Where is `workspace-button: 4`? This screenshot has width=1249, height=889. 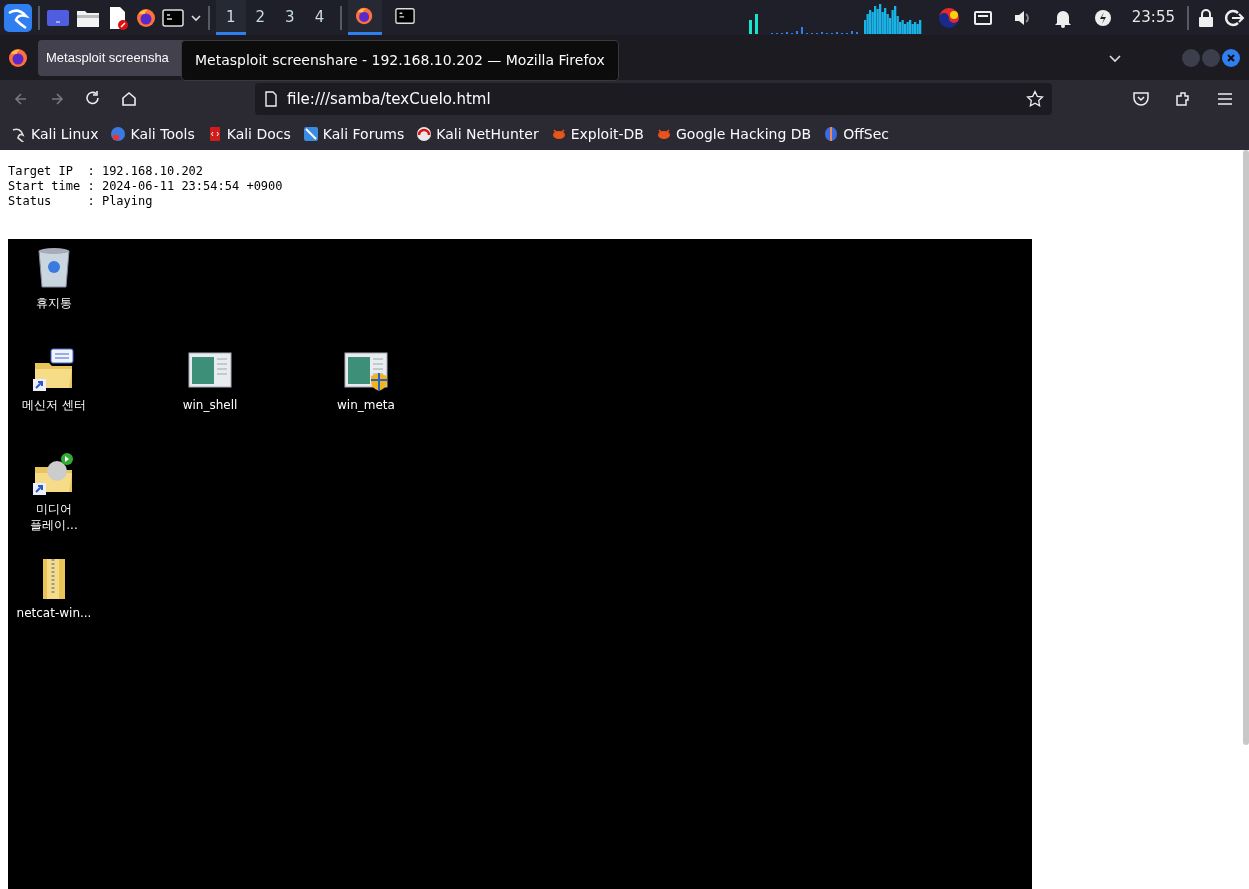 workspace-button: 4 is located at coordinates (319, 17).